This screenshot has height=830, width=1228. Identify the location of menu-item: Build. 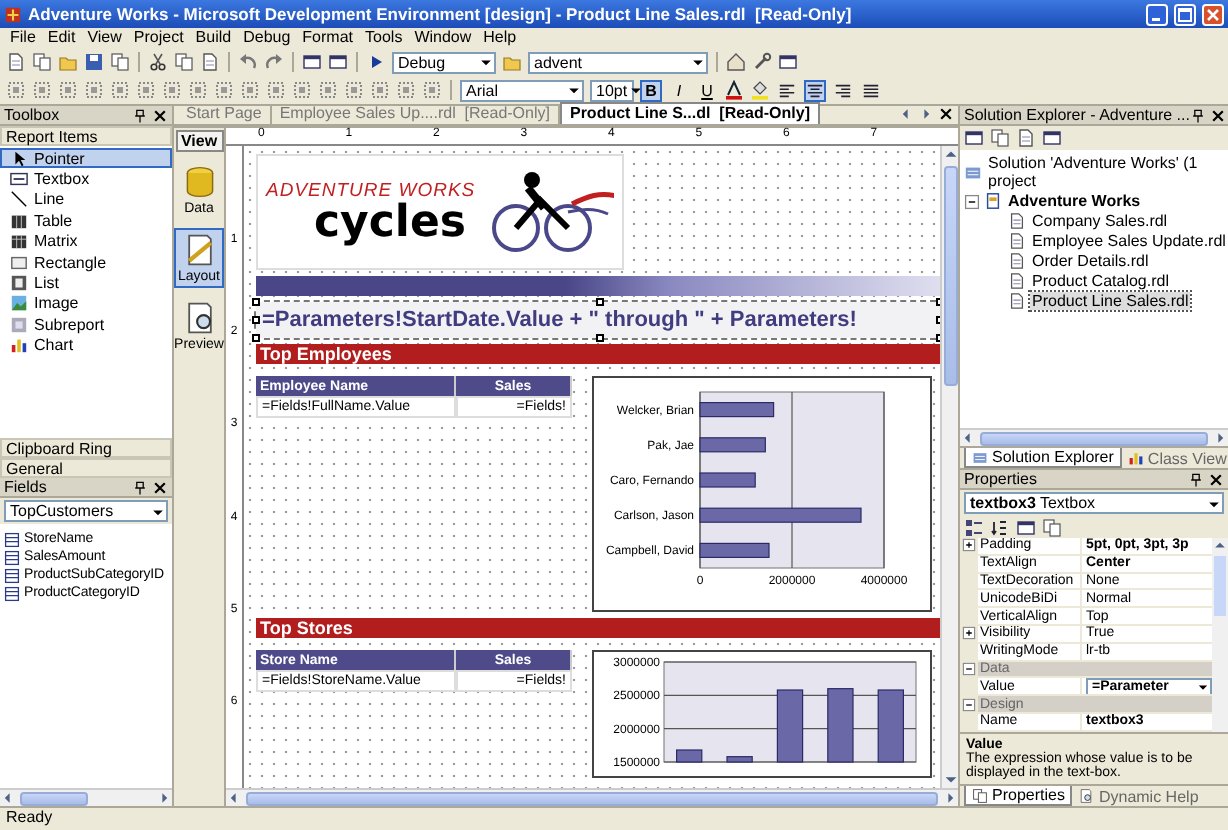
(213, 38).